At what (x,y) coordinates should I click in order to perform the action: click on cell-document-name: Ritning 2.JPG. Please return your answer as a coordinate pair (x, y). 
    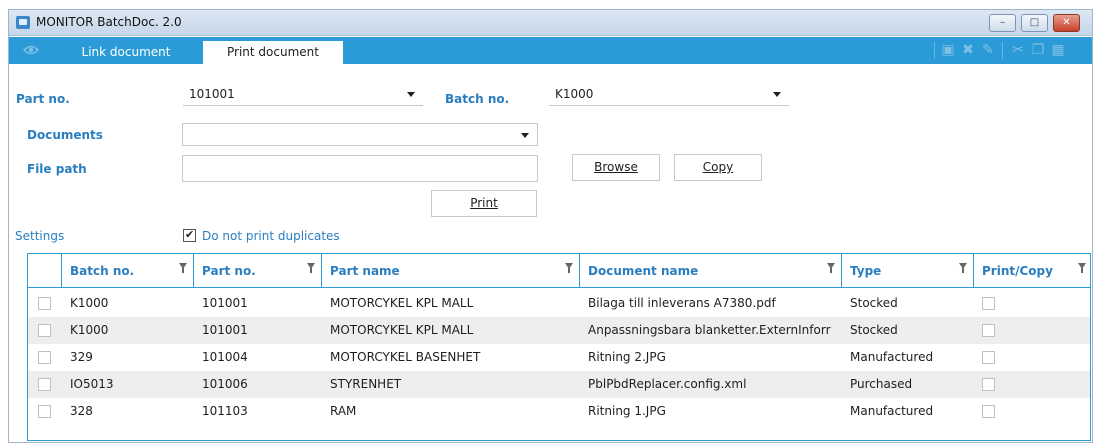
    Looking at the image, I should click on (627, 357).